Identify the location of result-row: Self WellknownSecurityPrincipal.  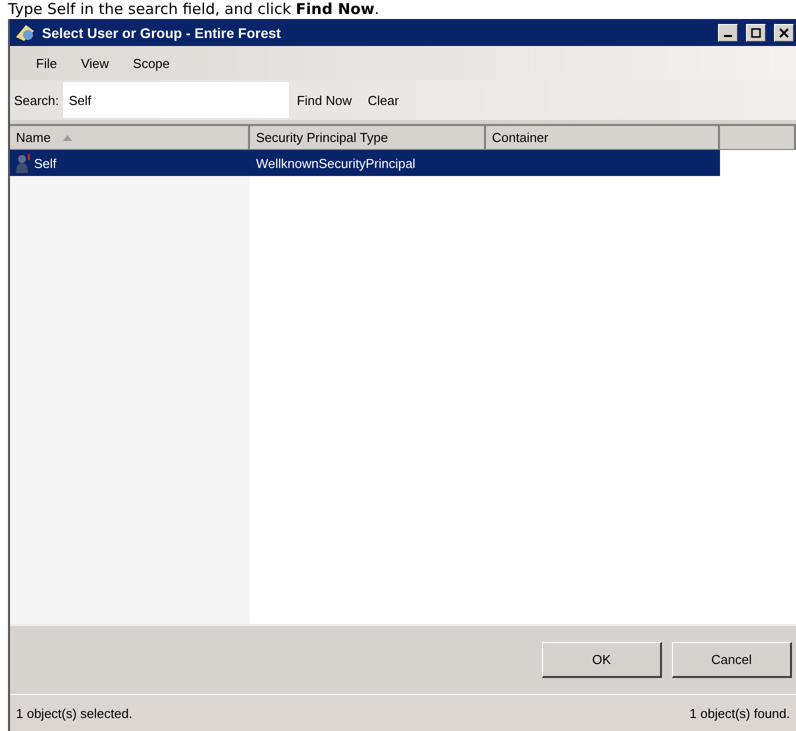
(365, 163).